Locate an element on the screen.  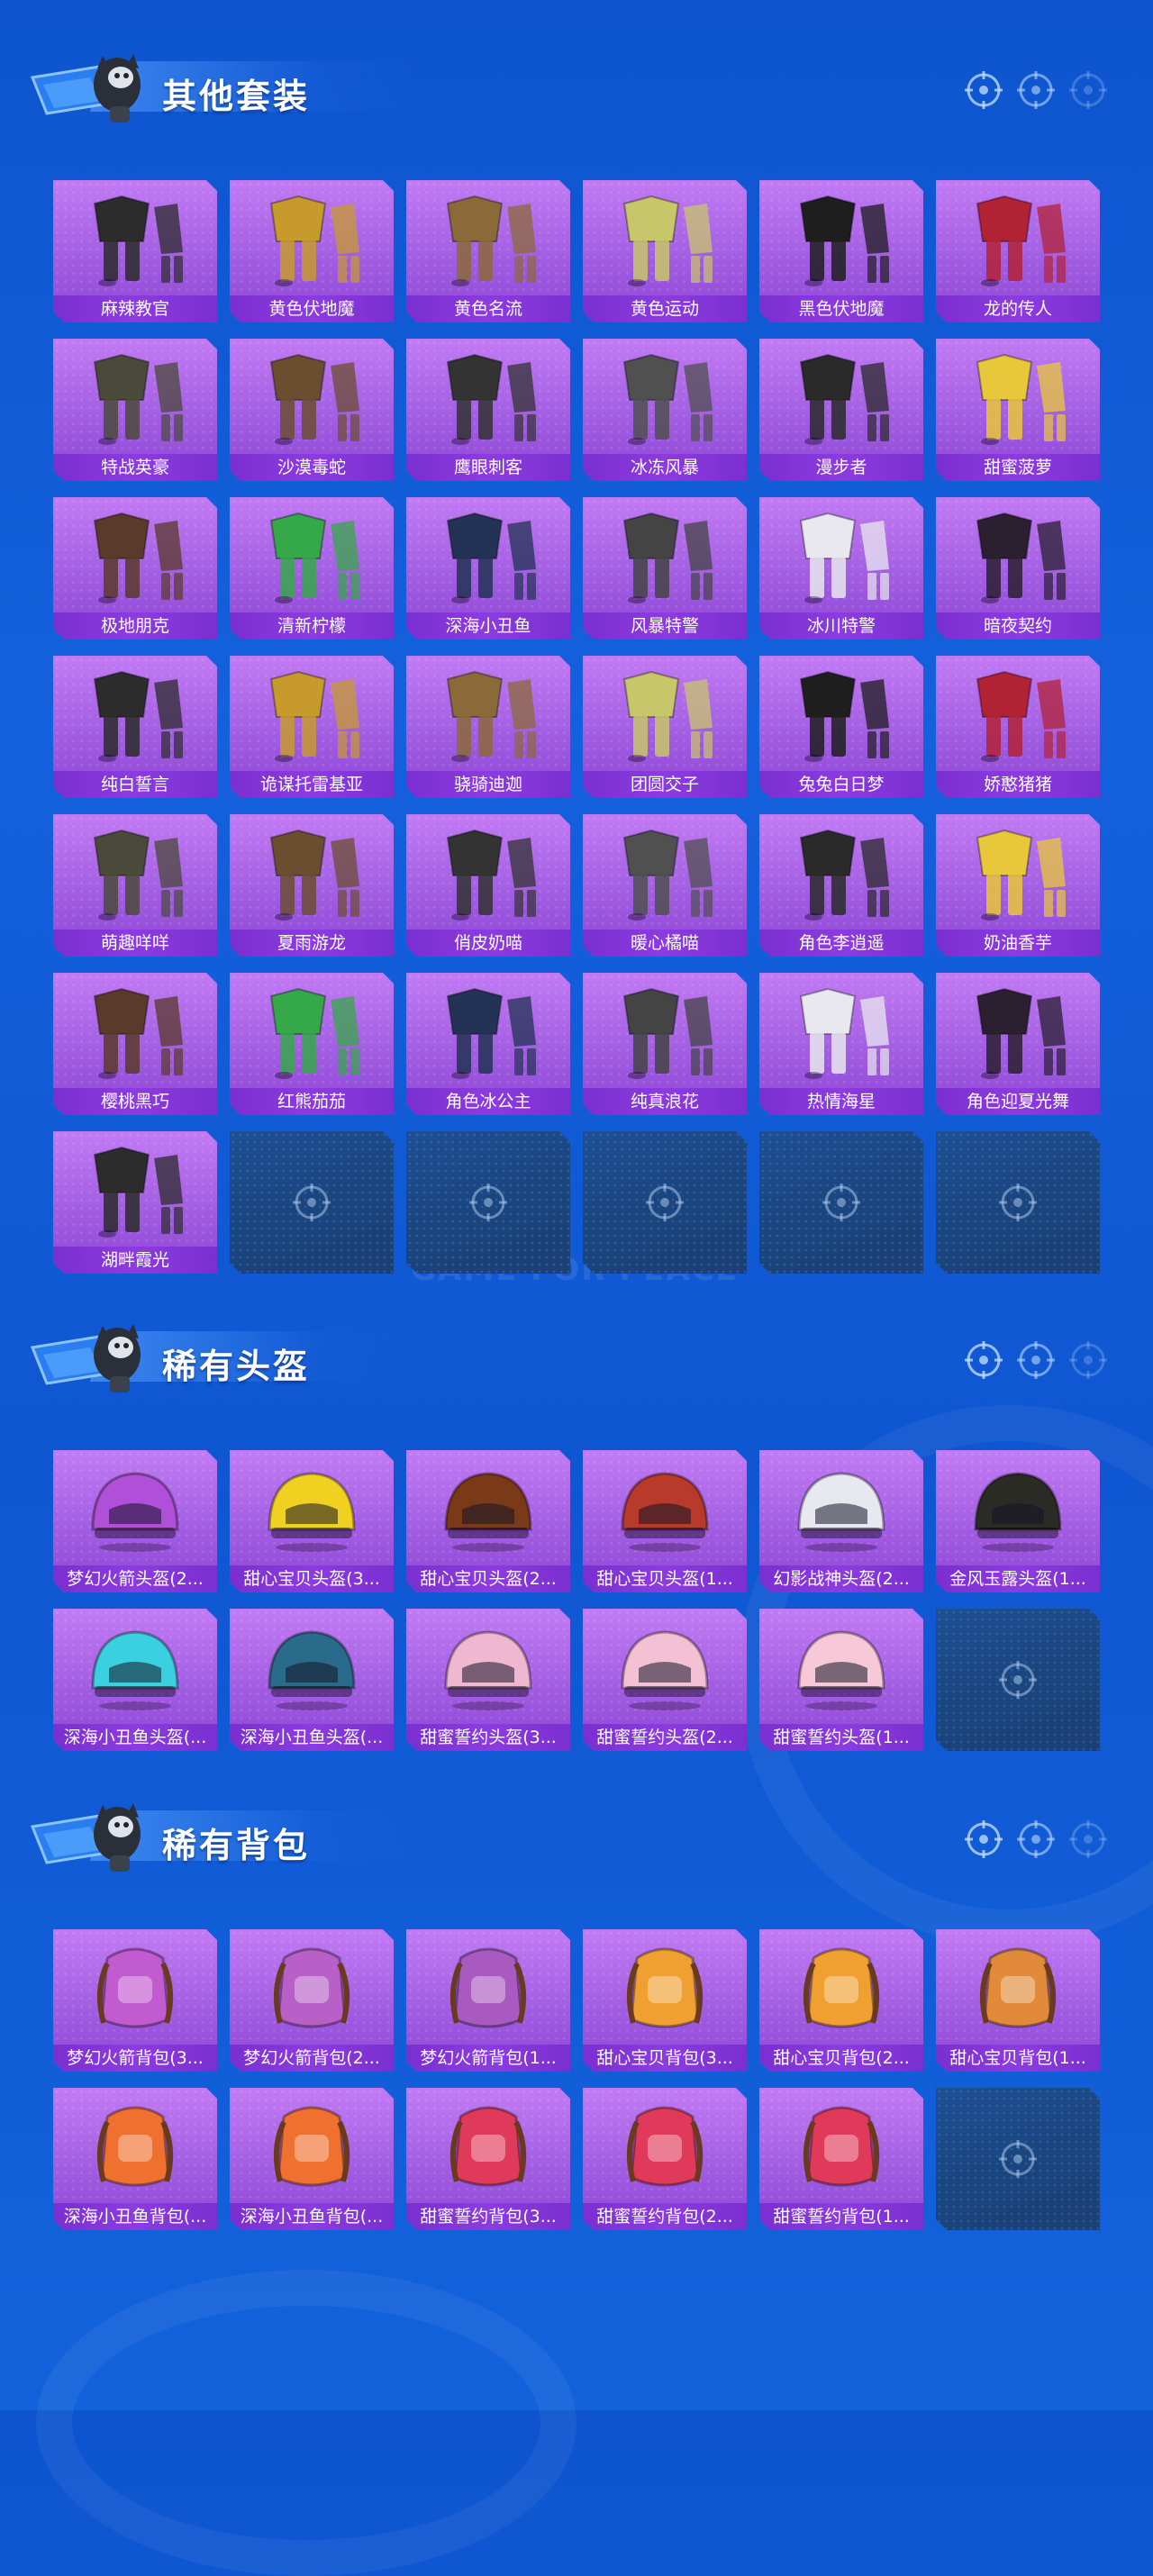
item-label: 特战英豪 is located at coordinates (135, 467).